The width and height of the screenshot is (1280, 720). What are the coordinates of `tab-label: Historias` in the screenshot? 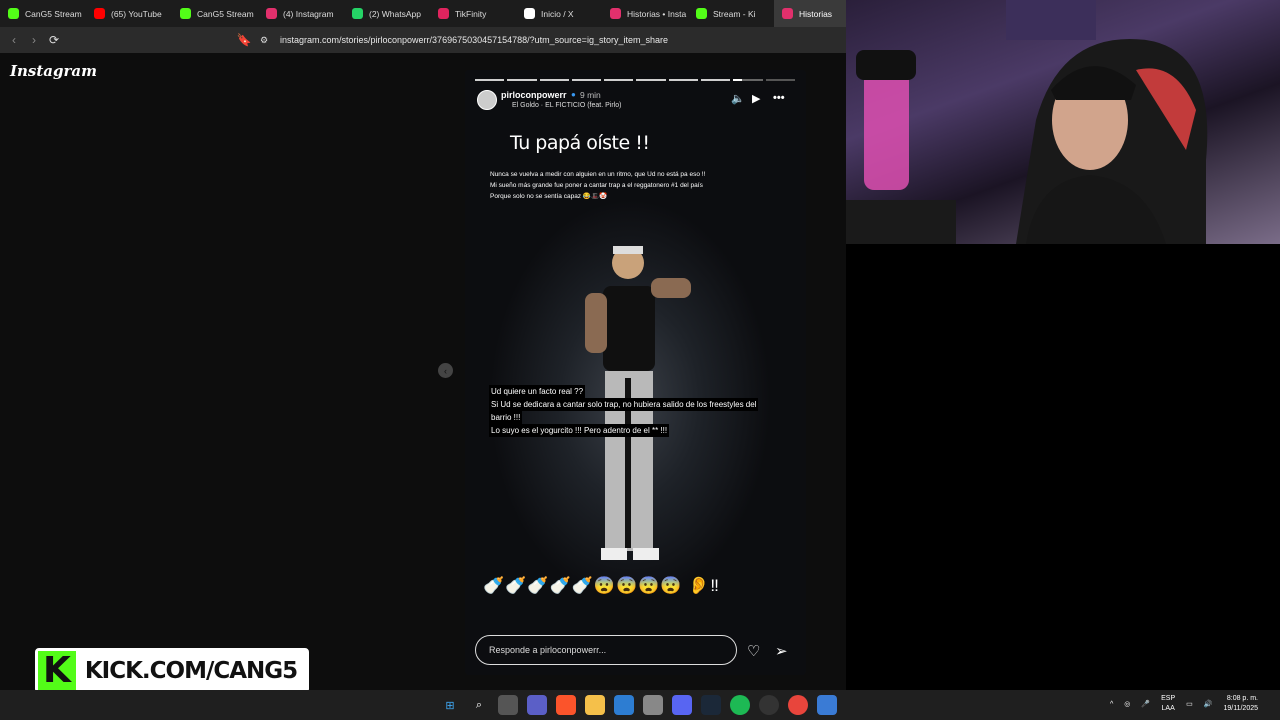 It's located at (816, 13).